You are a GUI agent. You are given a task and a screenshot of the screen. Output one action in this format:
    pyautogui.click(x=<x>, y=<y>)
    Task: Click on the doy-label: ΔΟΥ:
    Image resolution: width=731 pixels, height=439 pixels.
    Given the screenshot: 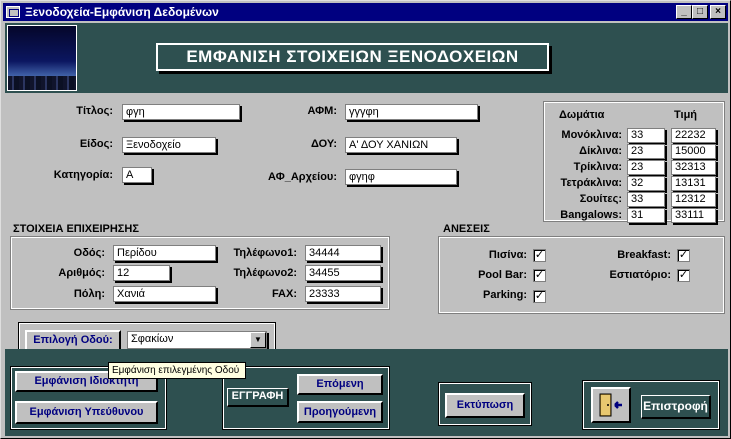 What is the action you would take?
    pyautogui.click(x=323, y=144)
    